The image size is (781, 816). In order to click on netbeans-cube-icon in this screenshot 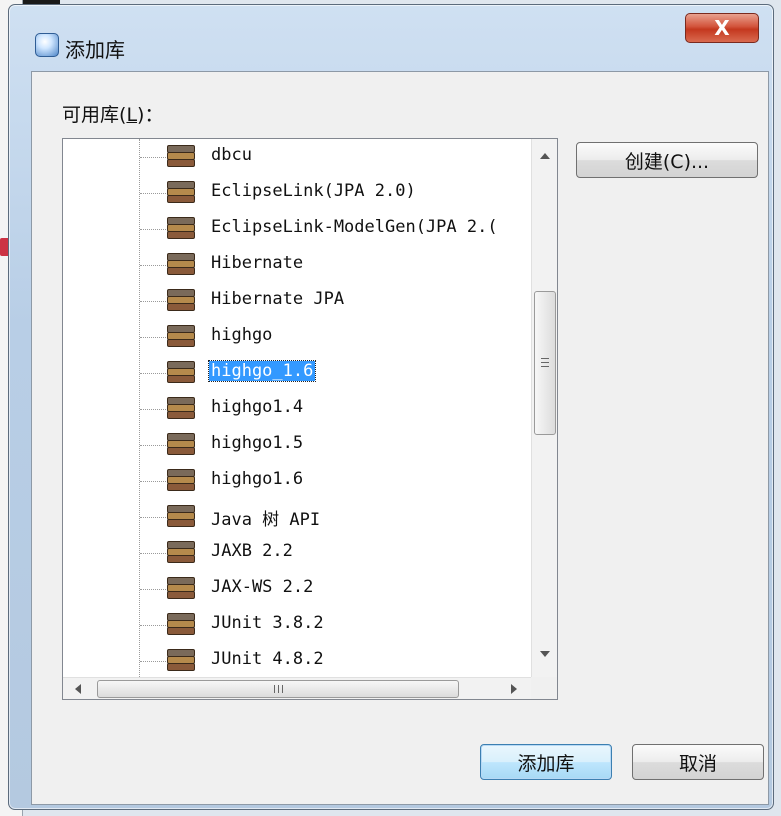, I will do `click(47, 45)`.